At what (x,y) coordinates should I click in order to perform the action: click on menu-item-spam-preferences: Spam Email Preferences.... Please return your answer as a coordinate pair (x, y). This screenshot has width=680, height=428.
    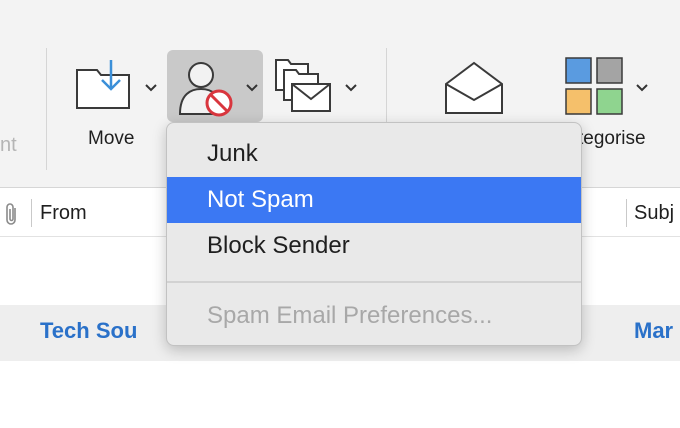
    Looking at the image, I should click on (350, 315).